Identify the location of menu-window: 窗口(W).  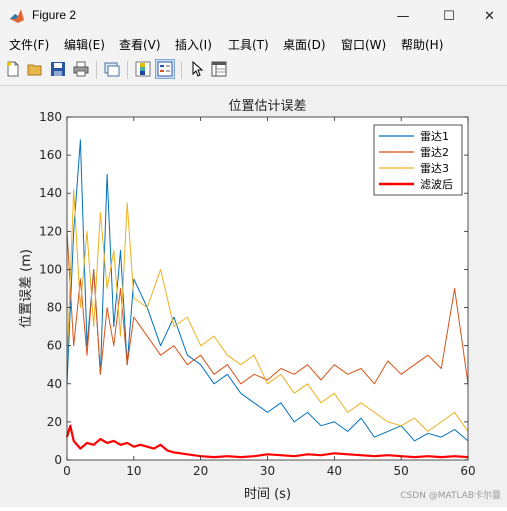
(363, 44).